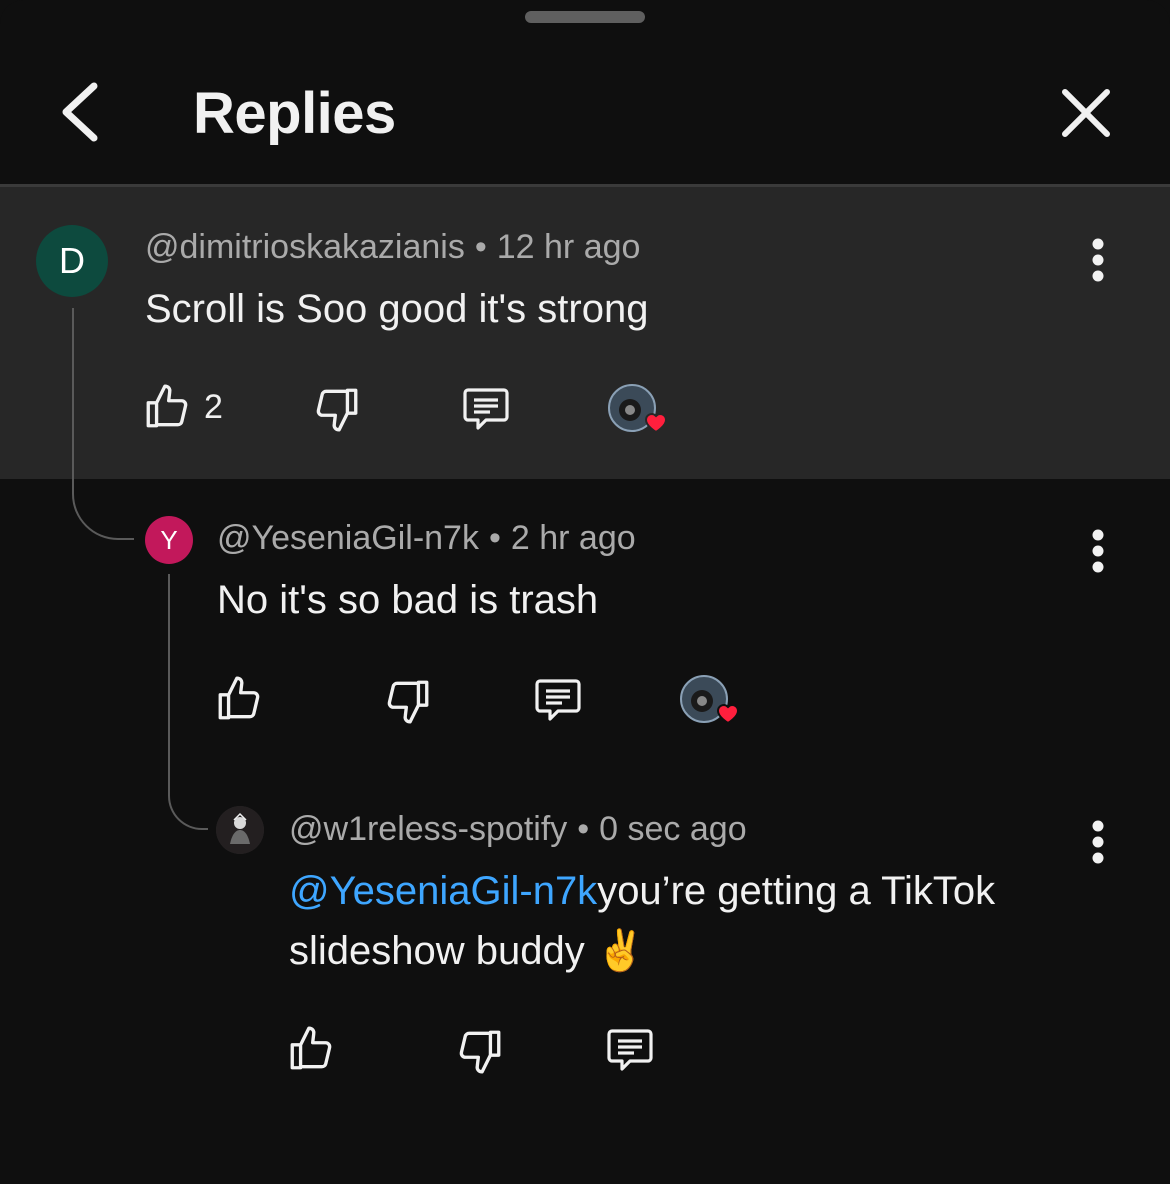 This screenshot has height=1184, width=1170. I want to click on author-name: @w1reless-spotify, so click(428, 829).